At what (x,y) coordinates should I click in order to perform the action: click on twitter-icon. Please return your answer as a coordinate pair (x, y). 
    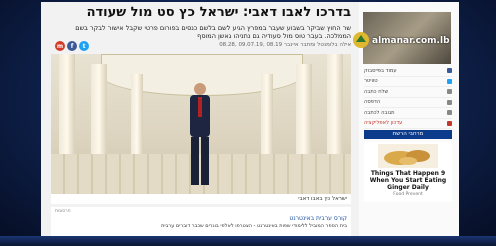
    Looking at the image, I should click on (449, 81).